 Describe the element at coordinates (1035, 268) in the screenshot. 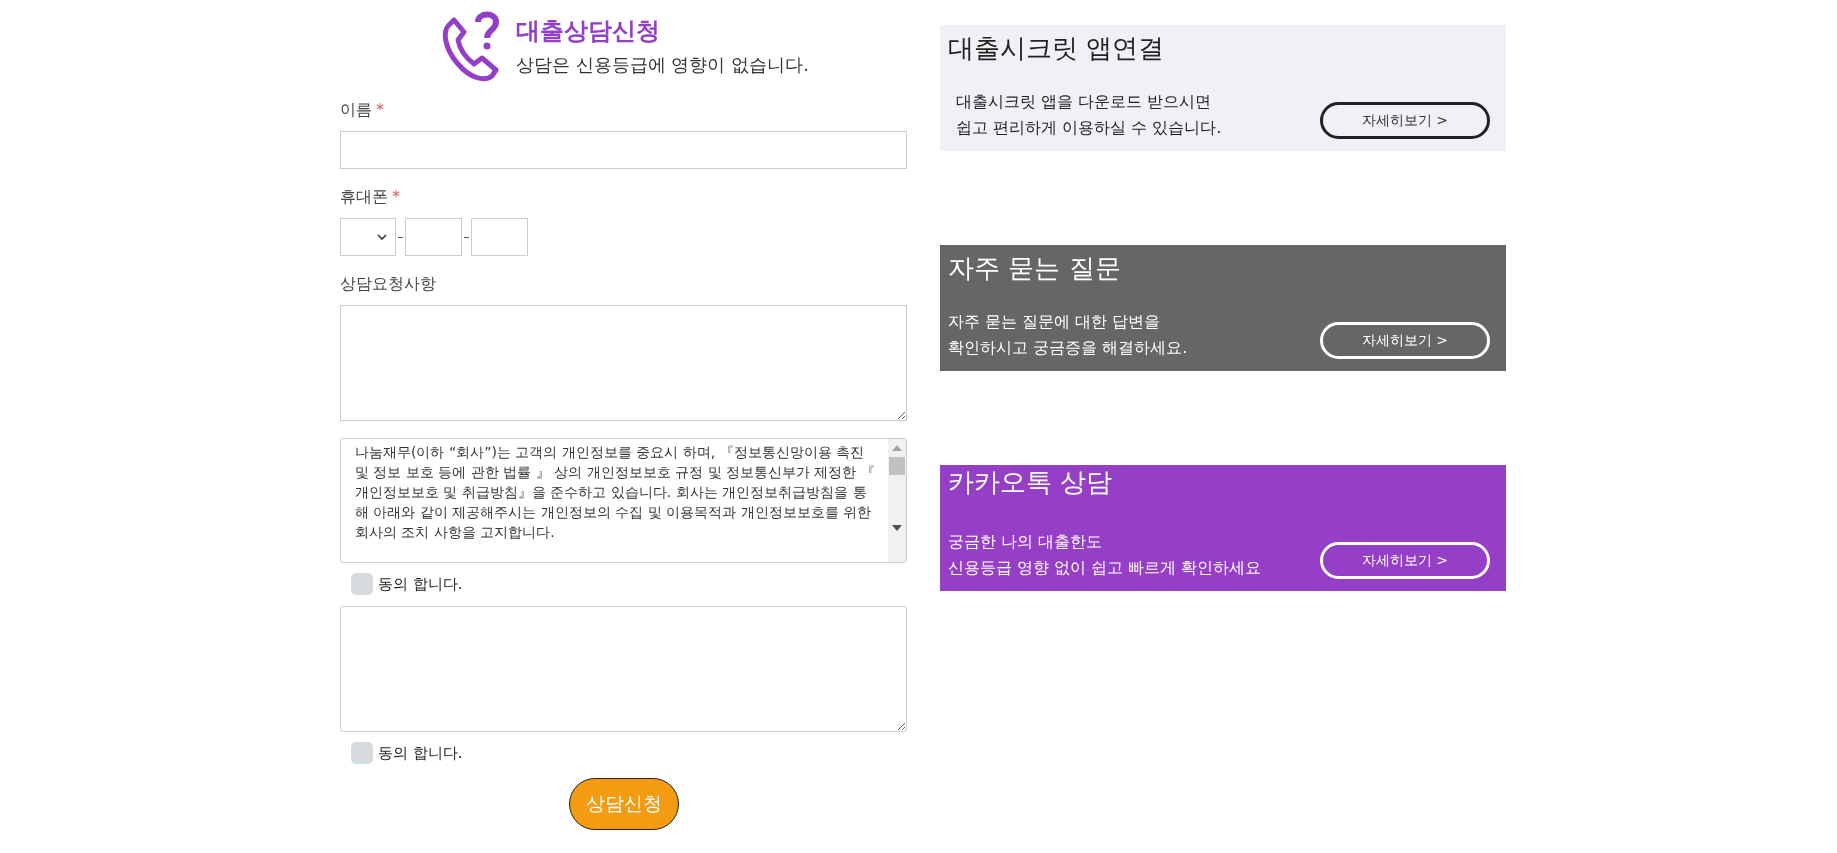

I see `card-title: 자주 묻는 질문` at that location.